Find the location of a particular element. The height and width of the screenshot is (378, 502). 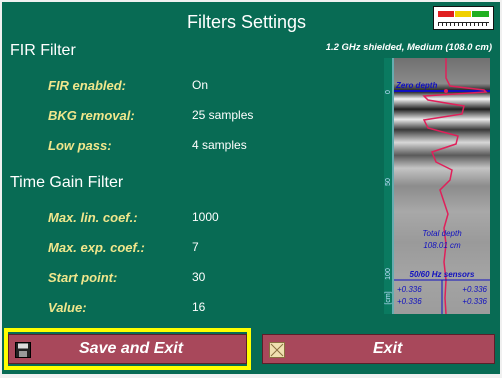

sensors-label: 50/60 Hz sensors is located at coordinates (442, 274).